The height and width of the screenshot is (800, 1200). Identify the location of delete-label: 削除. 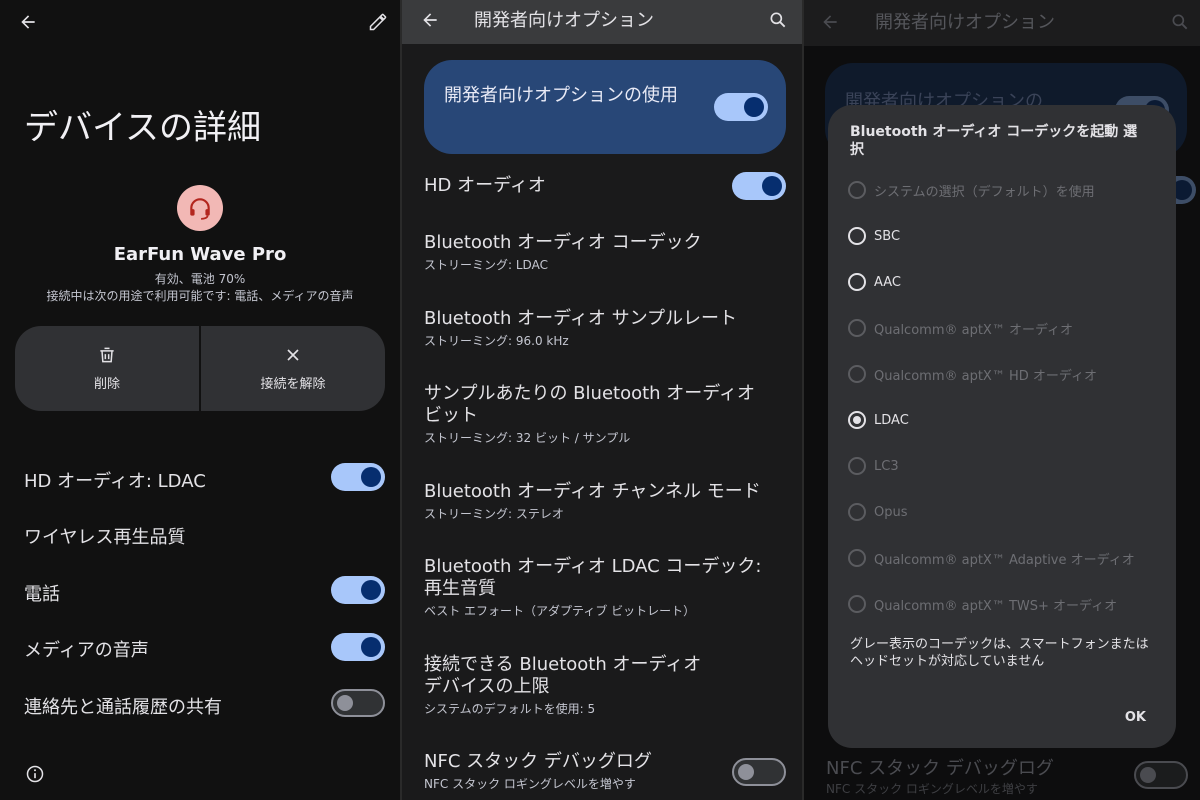
(106, 384).